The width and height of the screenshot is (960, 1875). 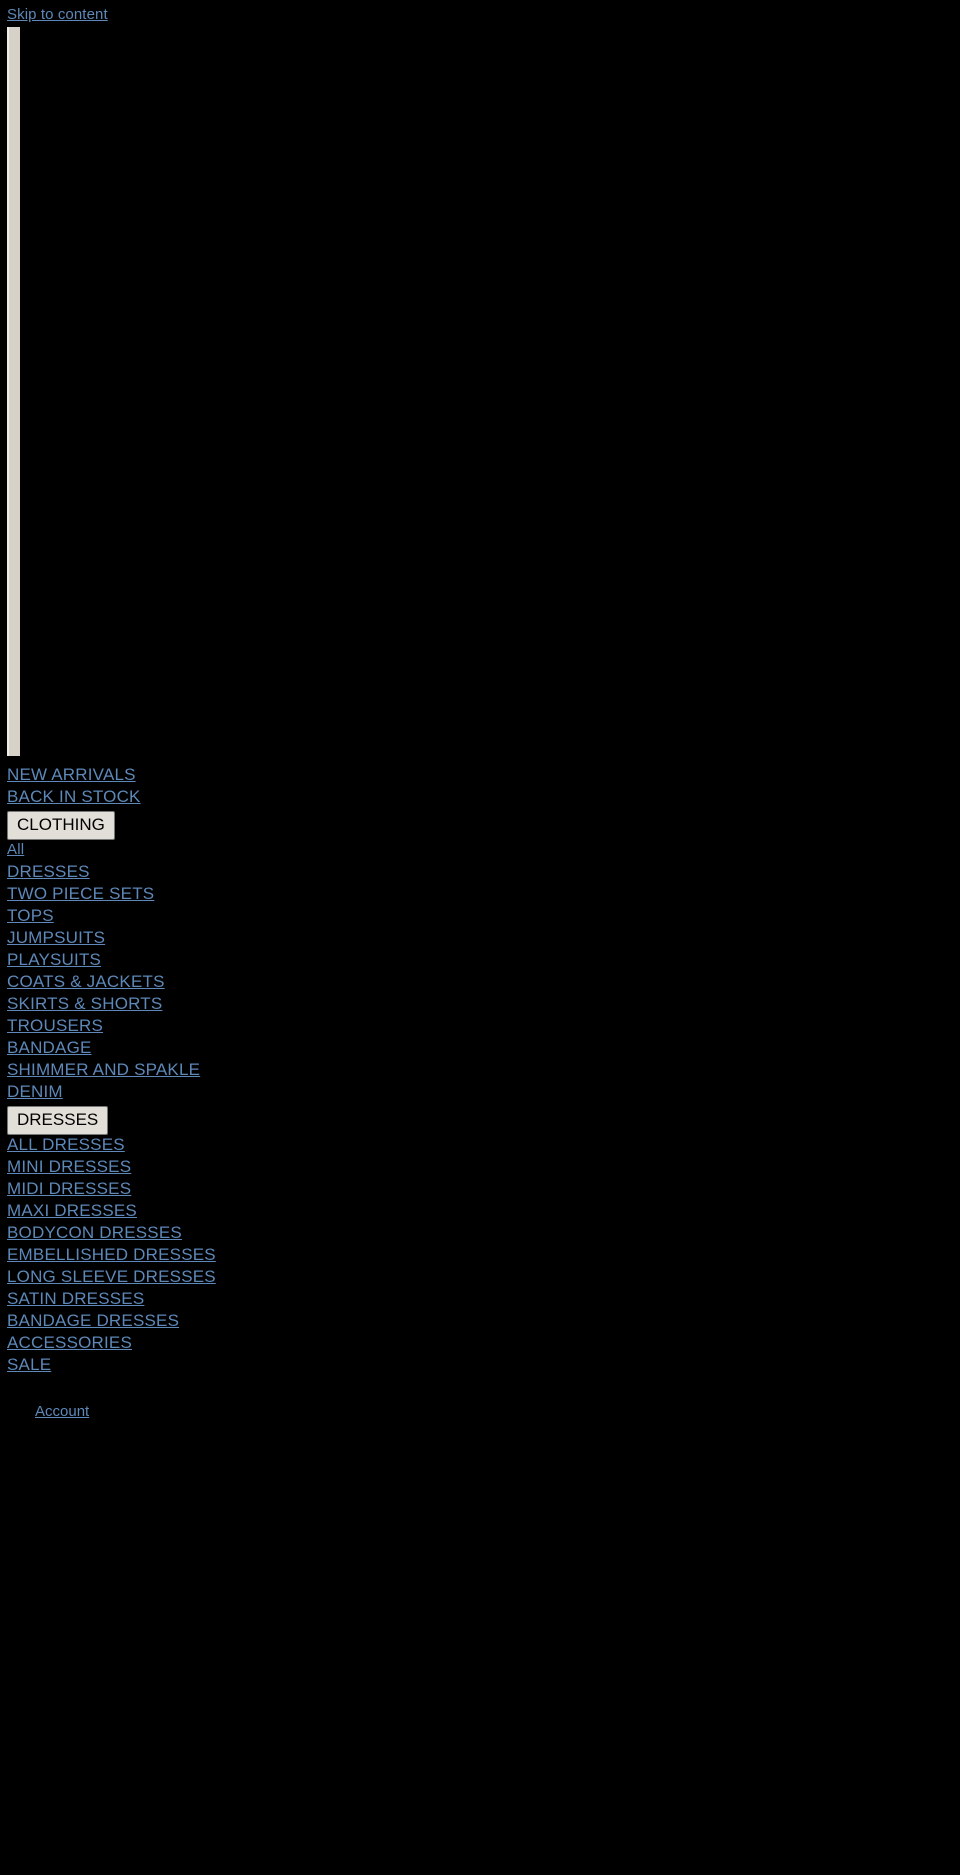 I want to click on dresses-group-header: DRESSES, so click(x=480, y=1119).